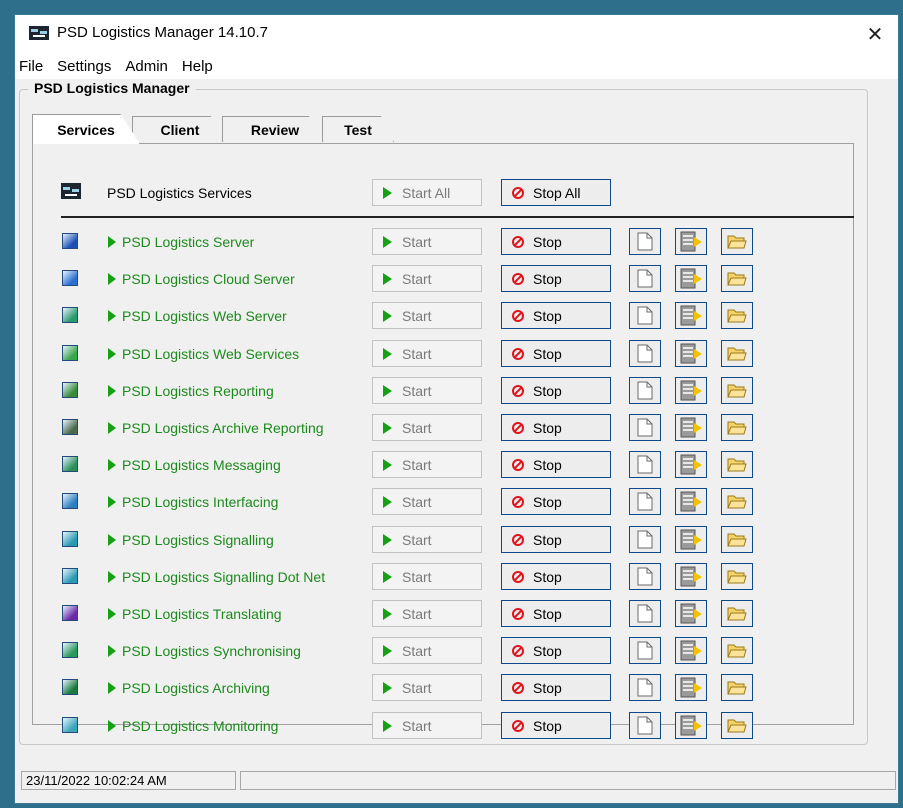 The height and width of the screenshot is (808, 903). Describe the element at coordinates (112, 428) in the screenshot. I see `running-indicator-icon` at that location.